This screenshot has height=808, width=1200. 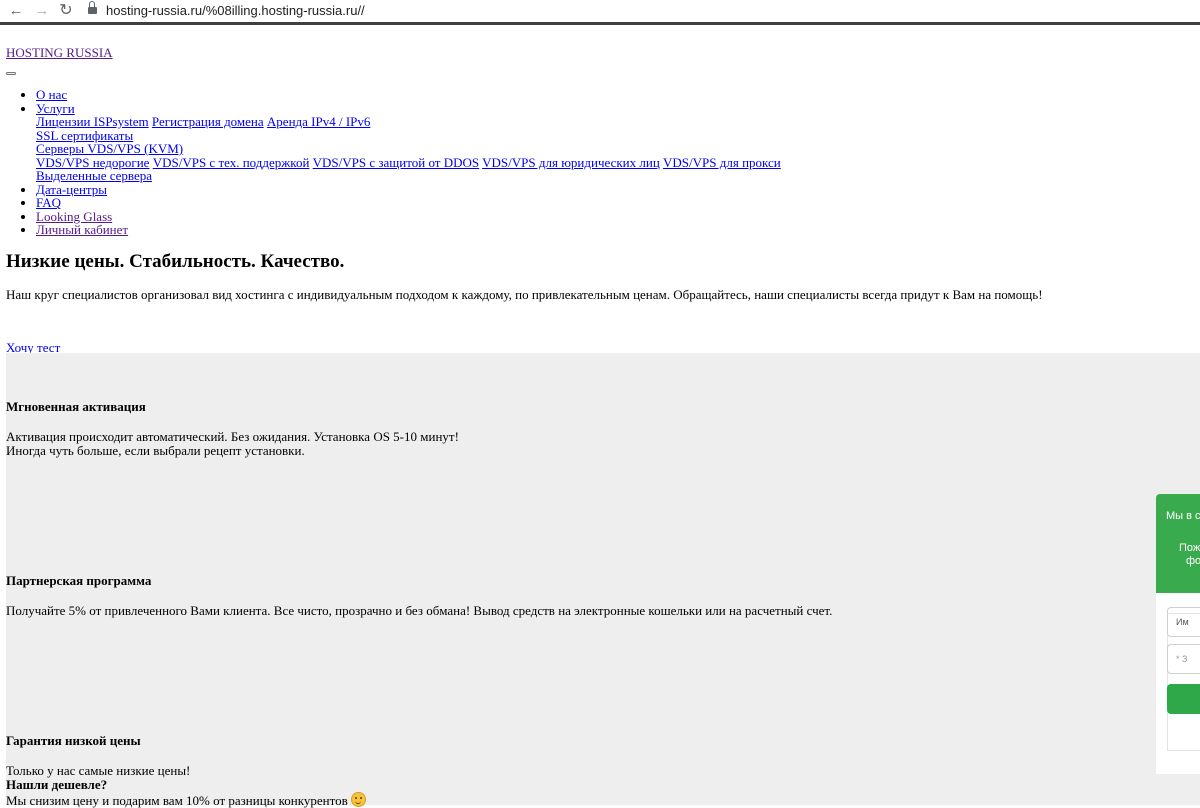 What do you see at coordinates (408, 230) in the screenshot?
I see `menu-item-cabinet: Личный кабинет` at bounding box center [408, 230].